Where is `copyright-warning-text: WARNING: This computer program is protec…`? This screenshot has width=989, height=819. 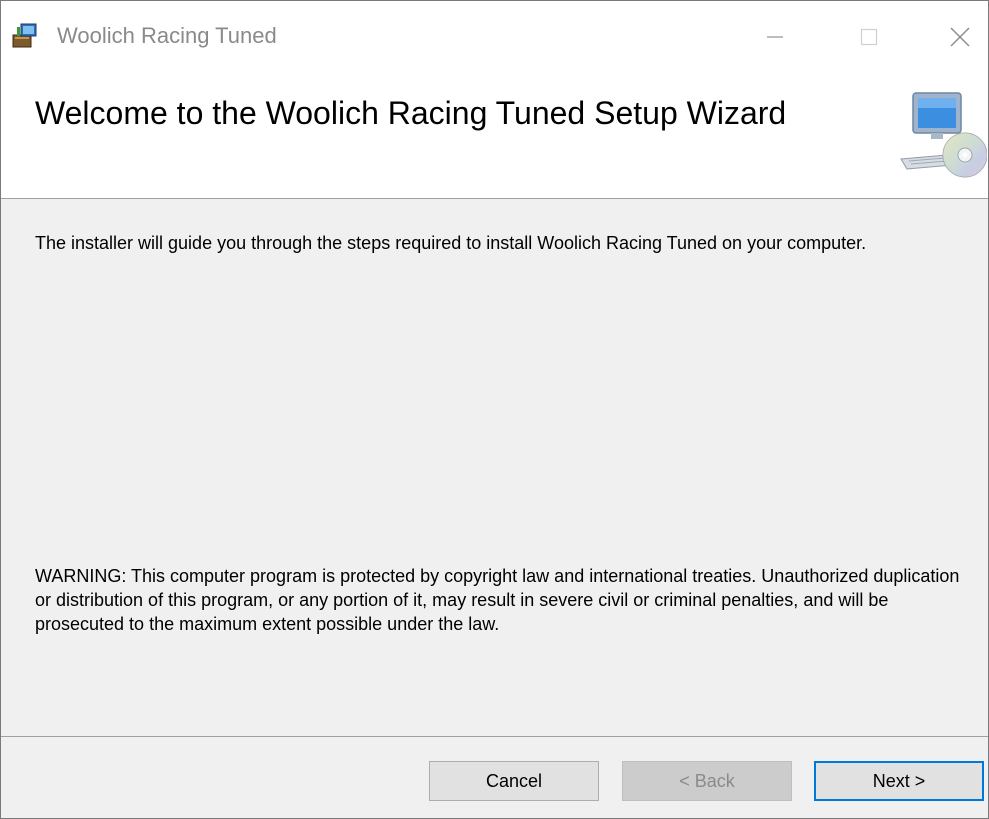
copyright-warning-text: WARNING: This computer program is protec… is located at coordinates (497, 600).